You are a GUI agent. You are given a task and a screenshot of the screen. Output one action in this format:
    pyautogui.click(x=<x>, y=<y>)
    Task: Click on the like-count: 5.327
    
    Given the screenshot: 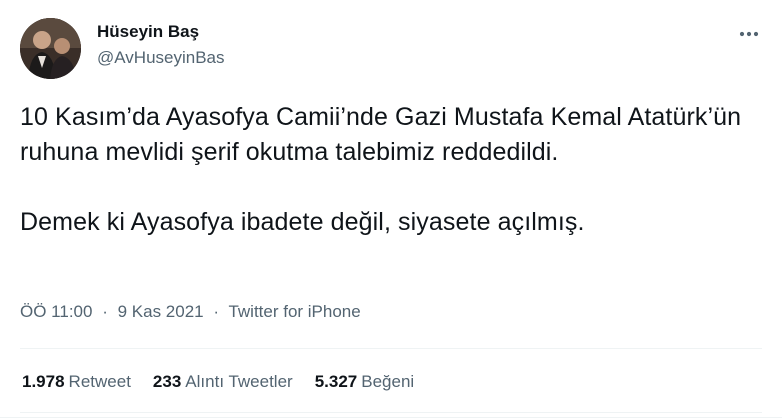 What is the action you would take?
    pyautogui.click(x=336, y=381)
    